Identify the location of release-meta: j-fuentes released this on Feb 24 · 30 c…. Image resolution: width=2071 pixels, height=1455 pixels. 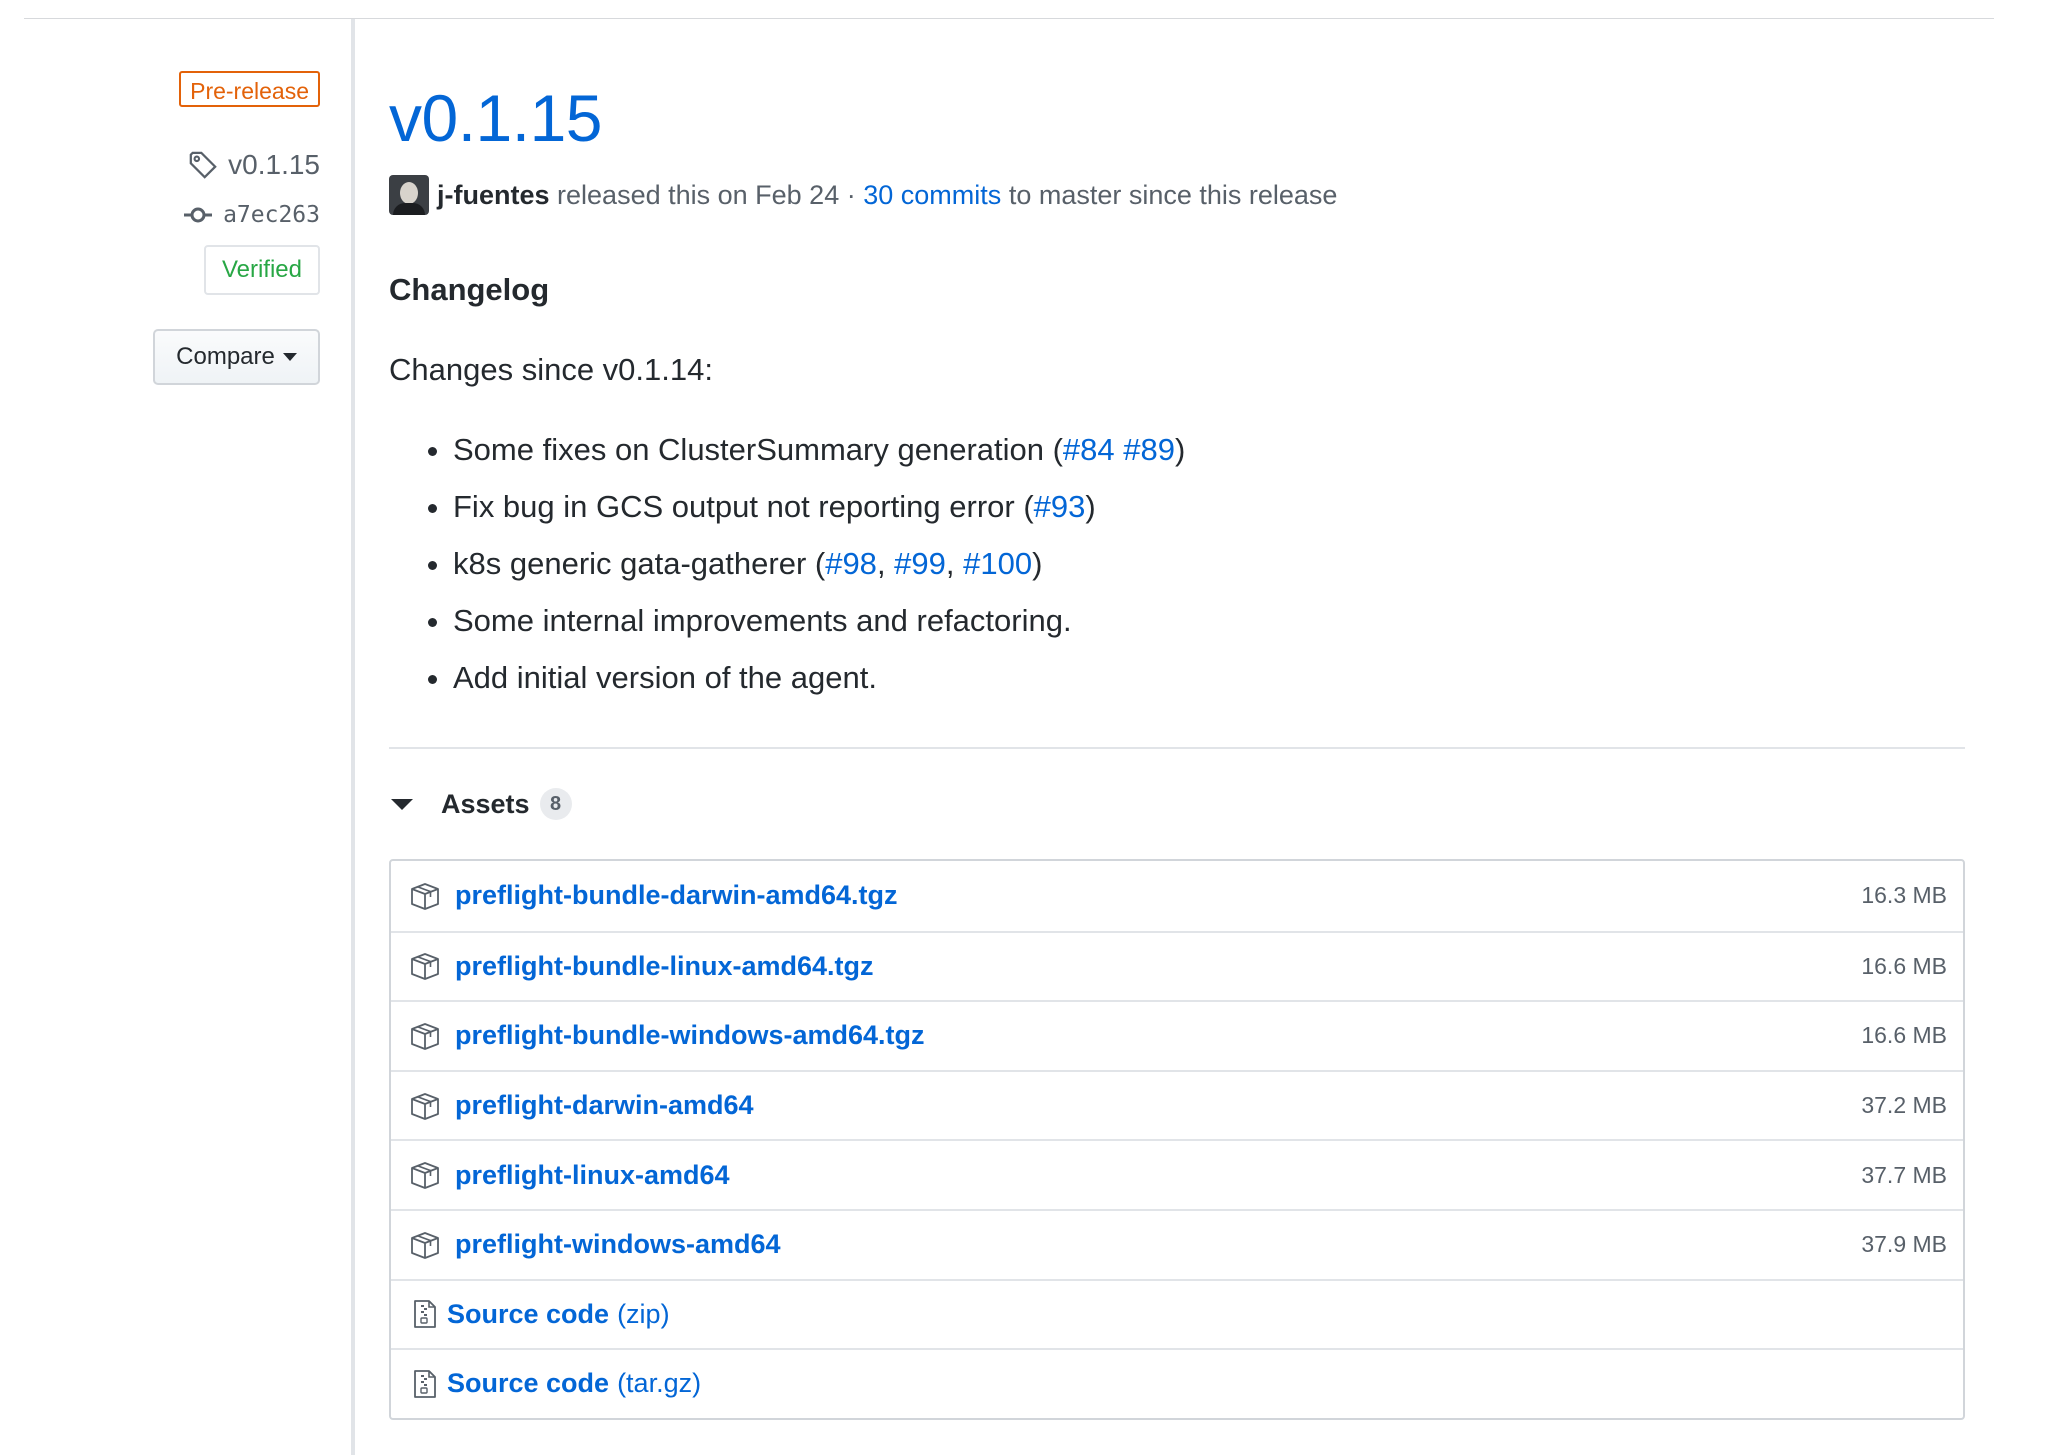
(863, 195).